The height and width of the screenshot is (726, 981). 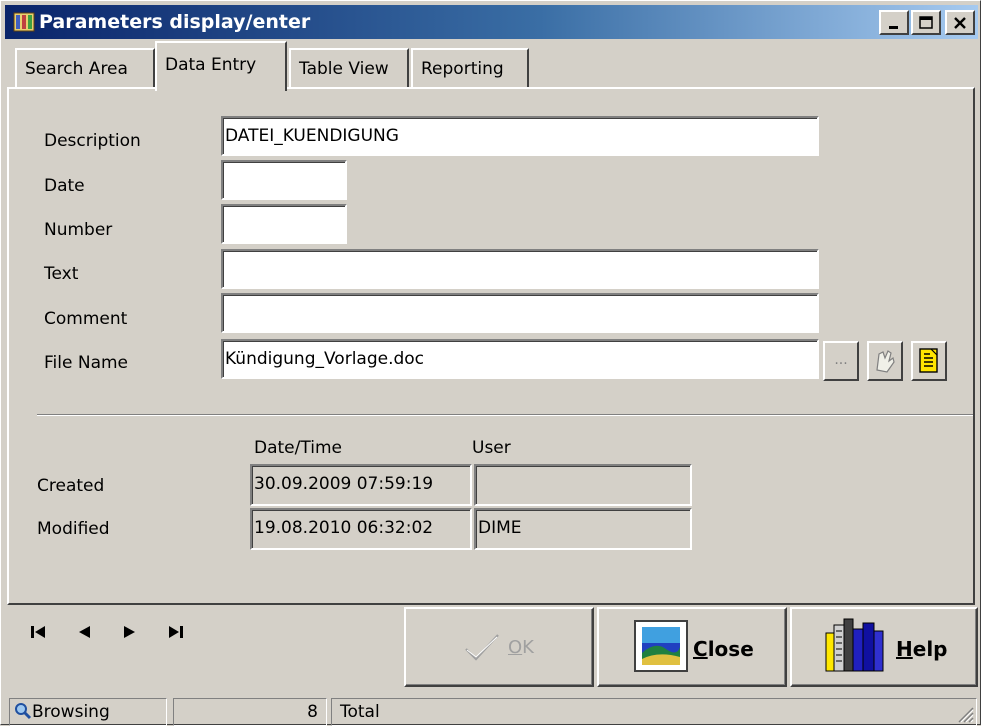 What do you see at coordinates (361, 485) in the screenshot?
I see `created-datetime: 30.09.2009 07:59:19` at bounding box center [361, 485].